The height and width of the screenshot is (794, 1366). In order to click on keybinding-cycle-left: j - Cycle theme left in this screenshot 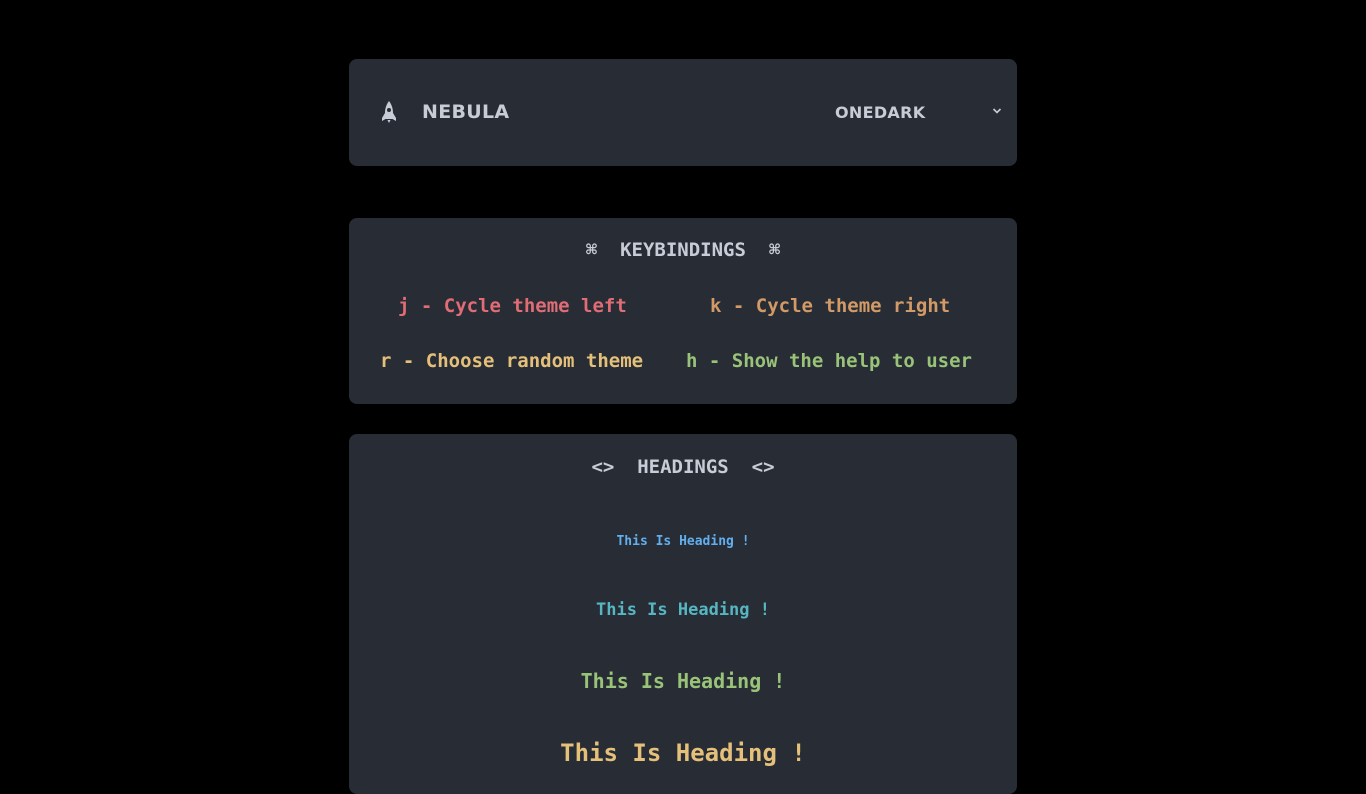, I will do `click(512, 306)`.